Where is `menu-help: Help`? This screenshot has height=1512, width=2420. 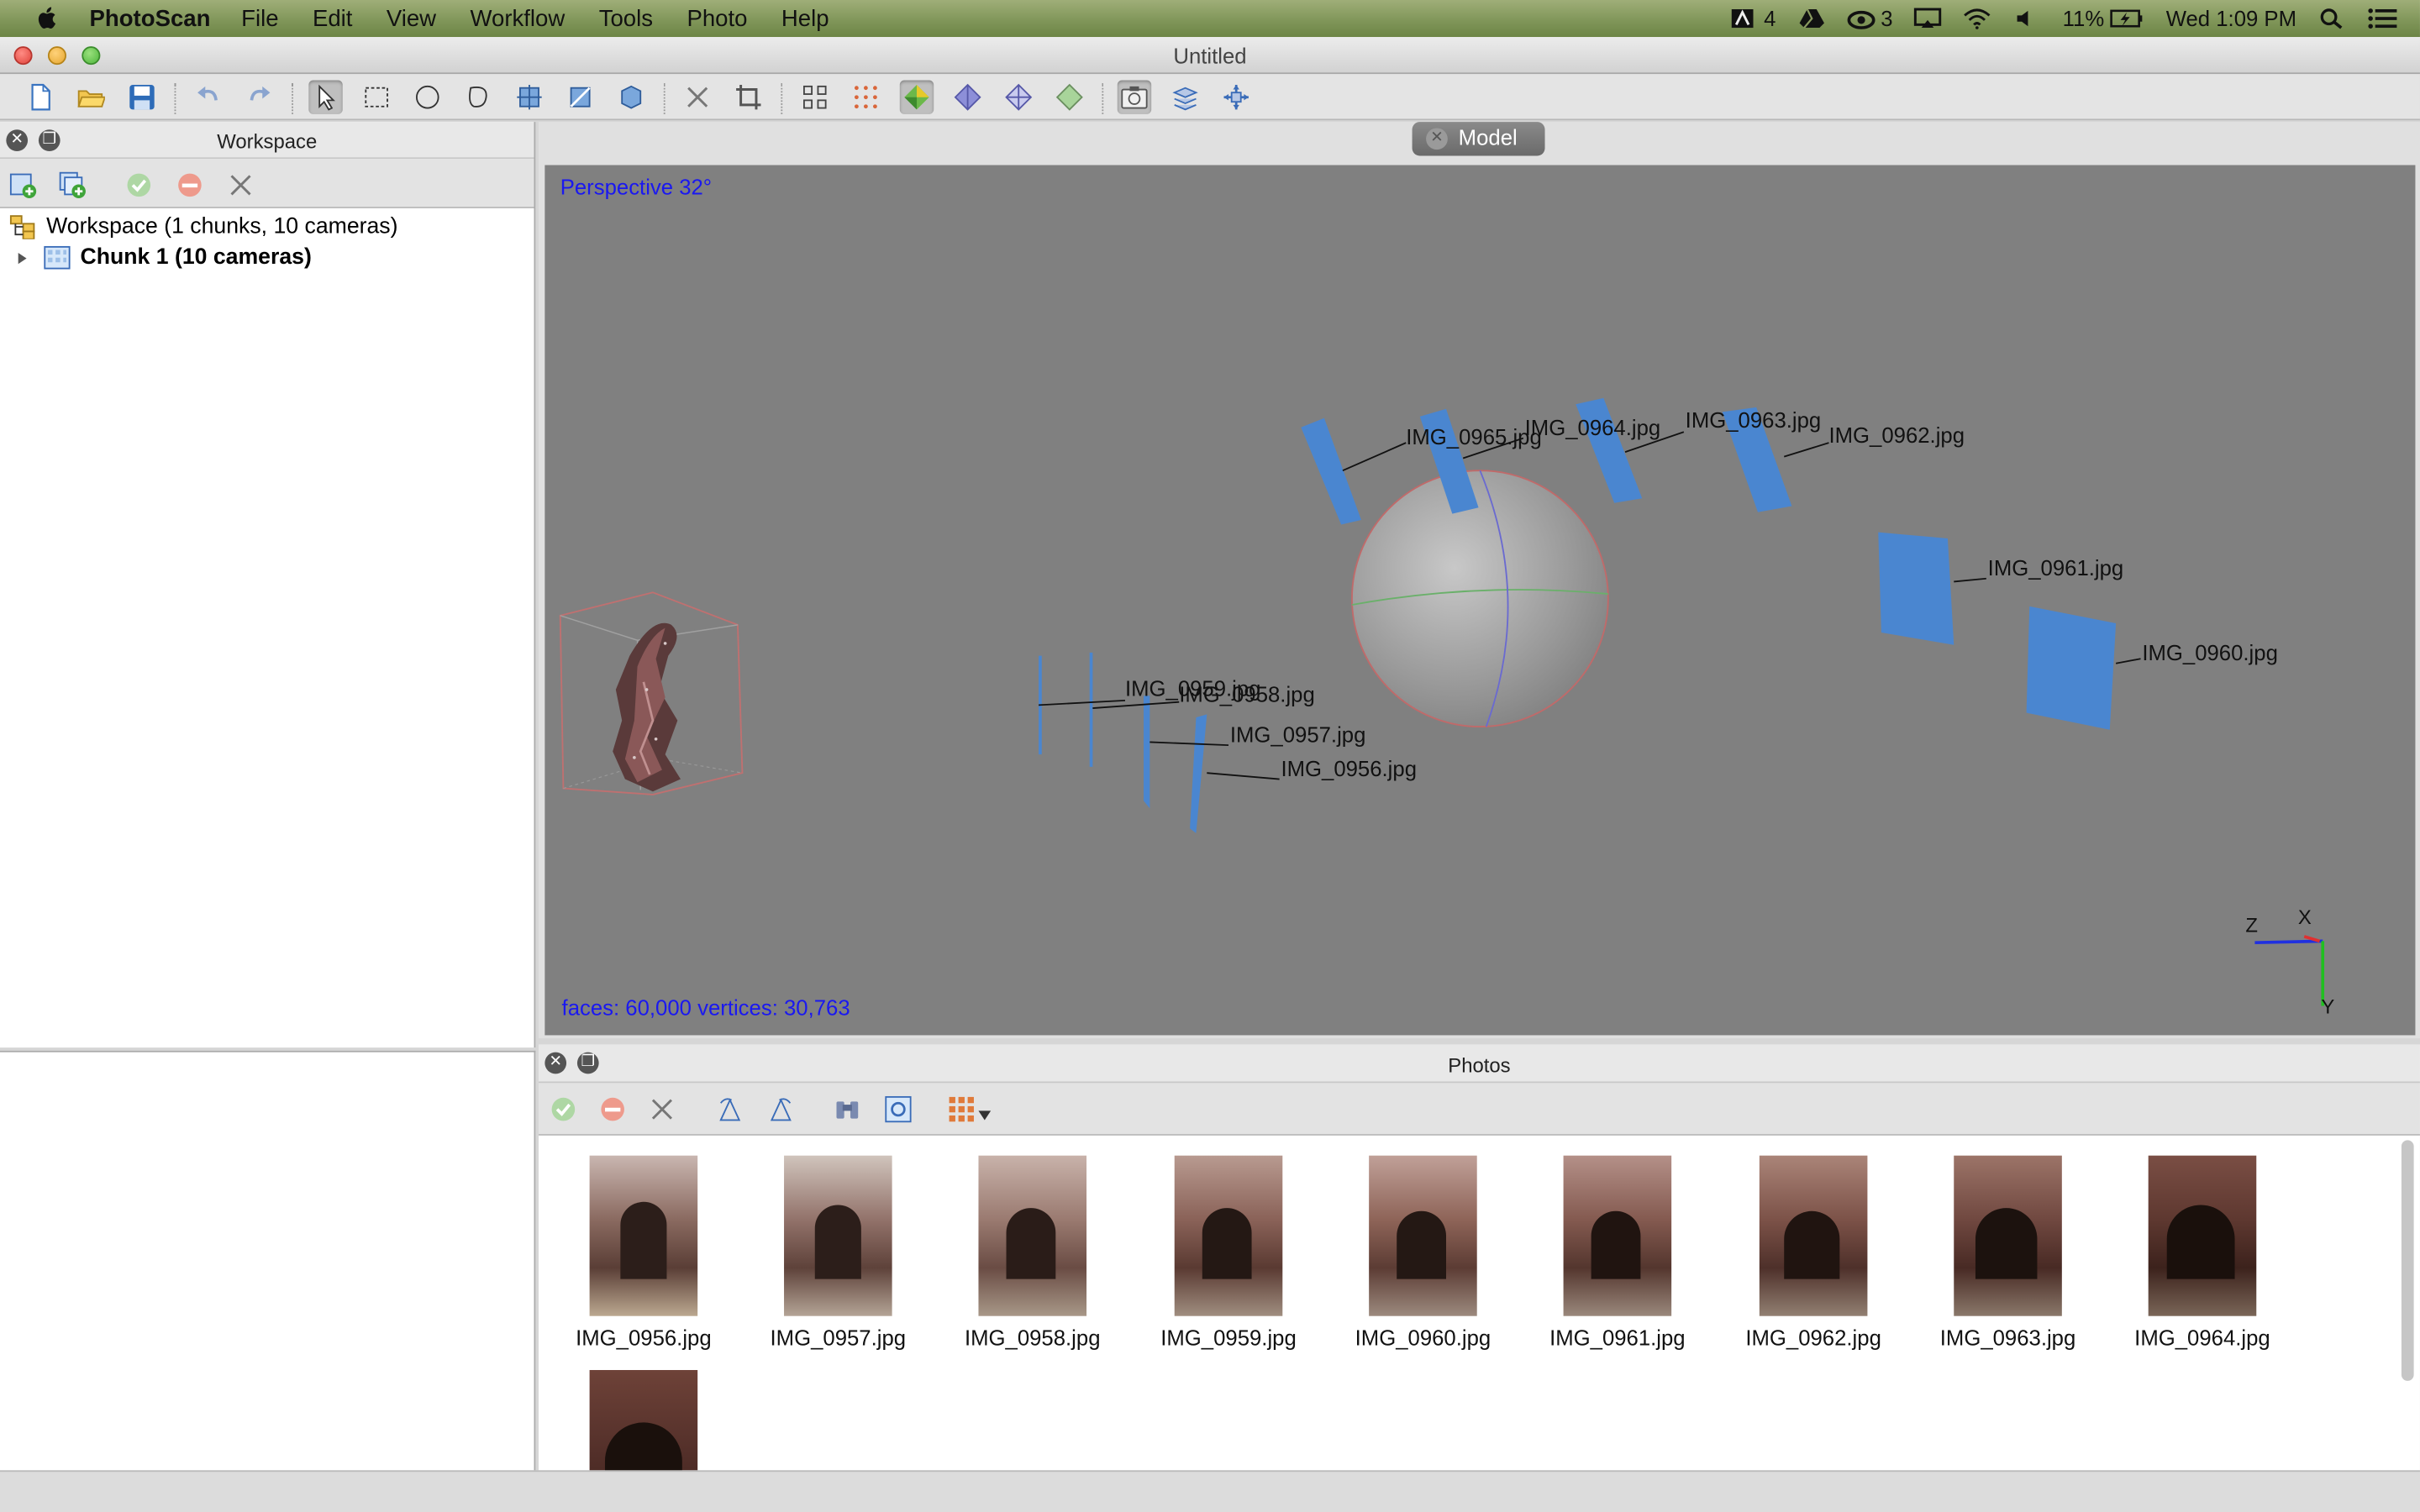
menu-help: Help is located at coordinates (805, 18).